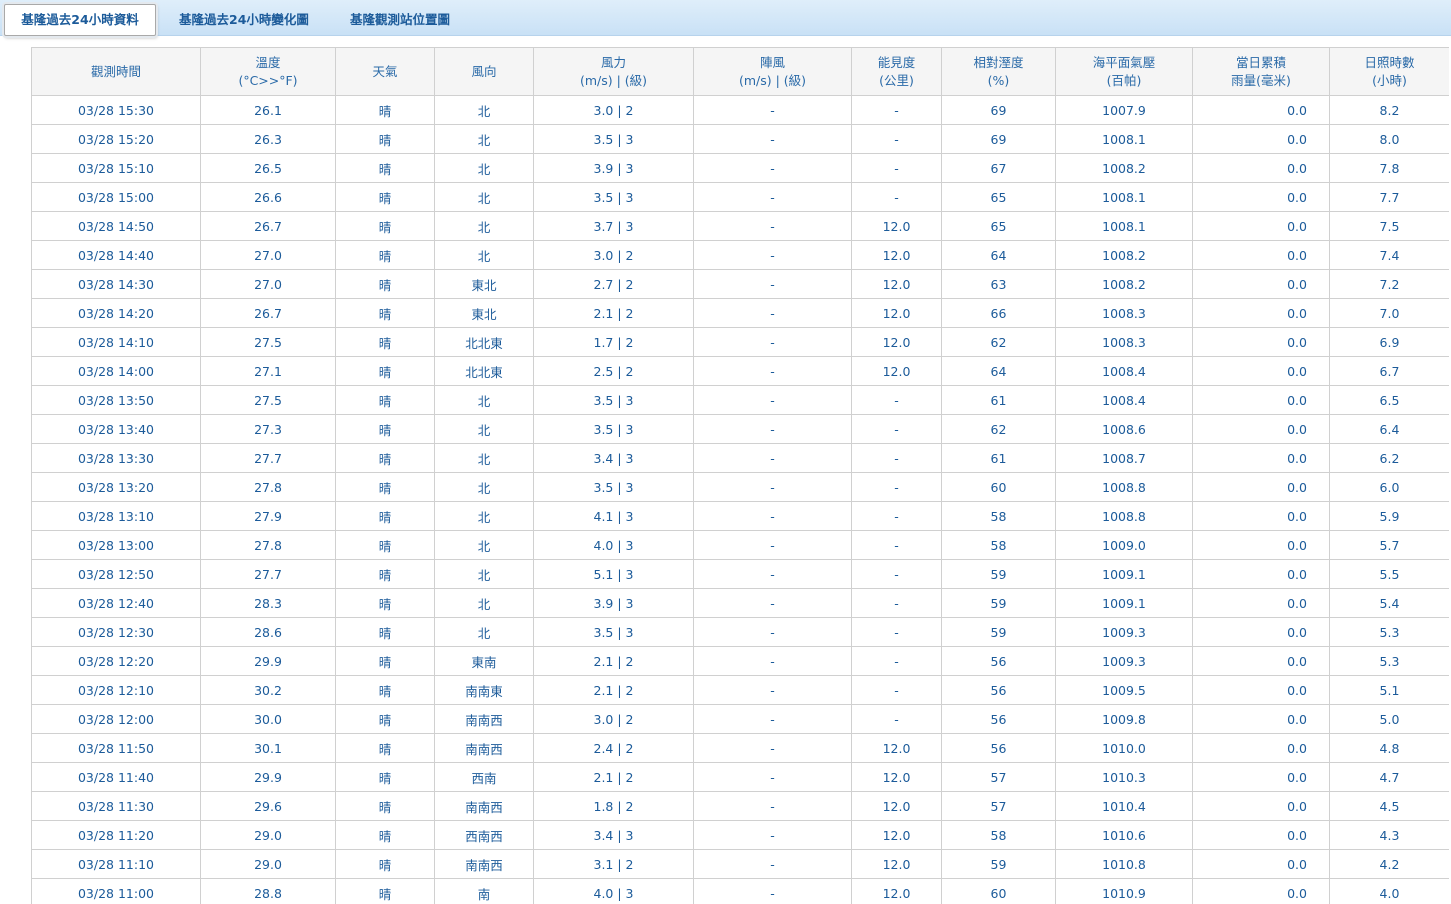 Image resolution: width=1451 pixels, height=904 pixels. Describe the element at coordinates (244, 20) in the screenshot. I see `tab-24h-chart: 基隆過去24小時變化圖` at that location.